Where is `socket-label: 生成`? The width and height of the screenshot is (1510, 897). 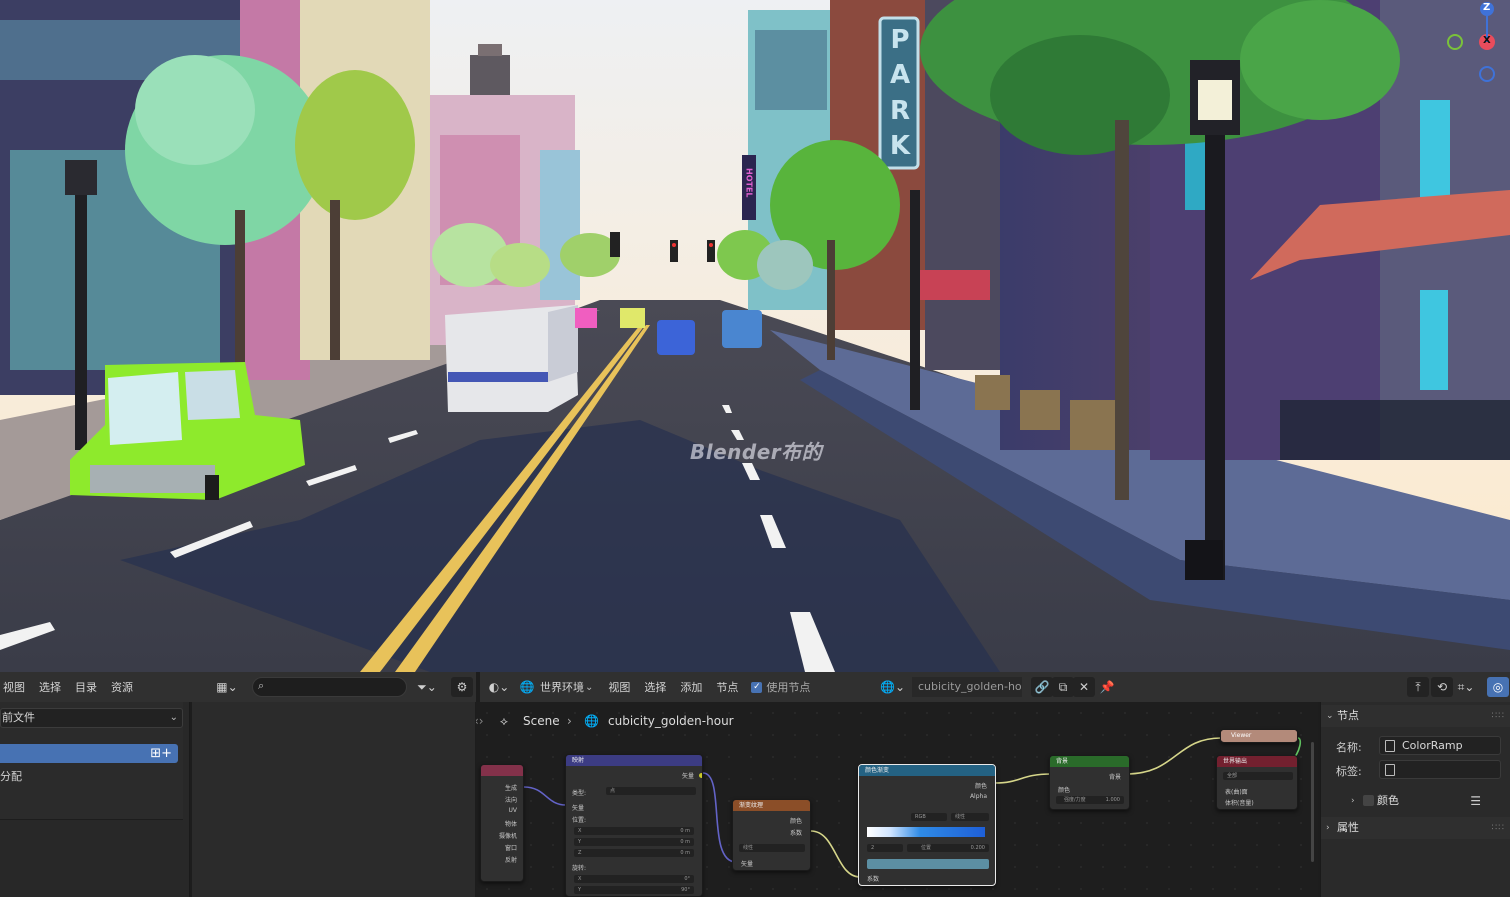 socket-label: 生成 is located at coordinates (510, 788).